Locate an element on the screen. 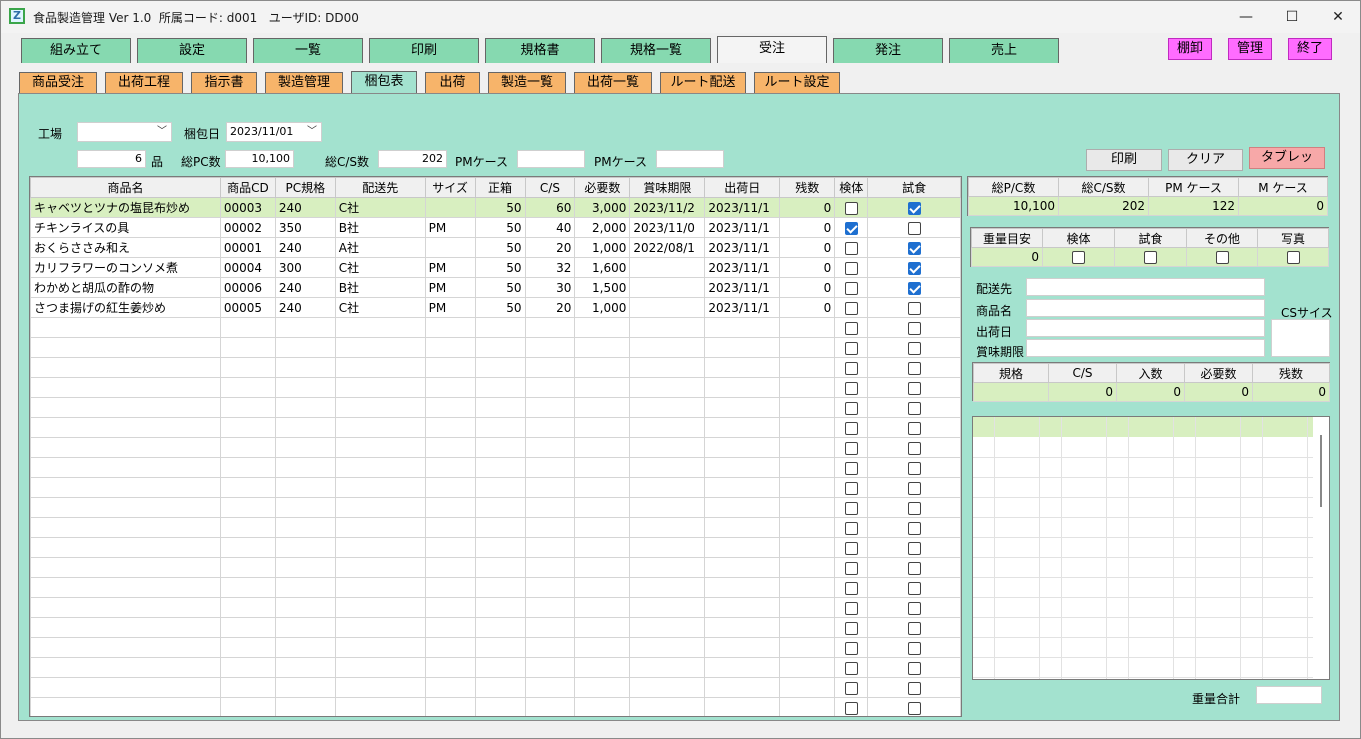 This screenshot has height=739, width=1361. print-button: 印刷 is located at coordinates (1124, 160).